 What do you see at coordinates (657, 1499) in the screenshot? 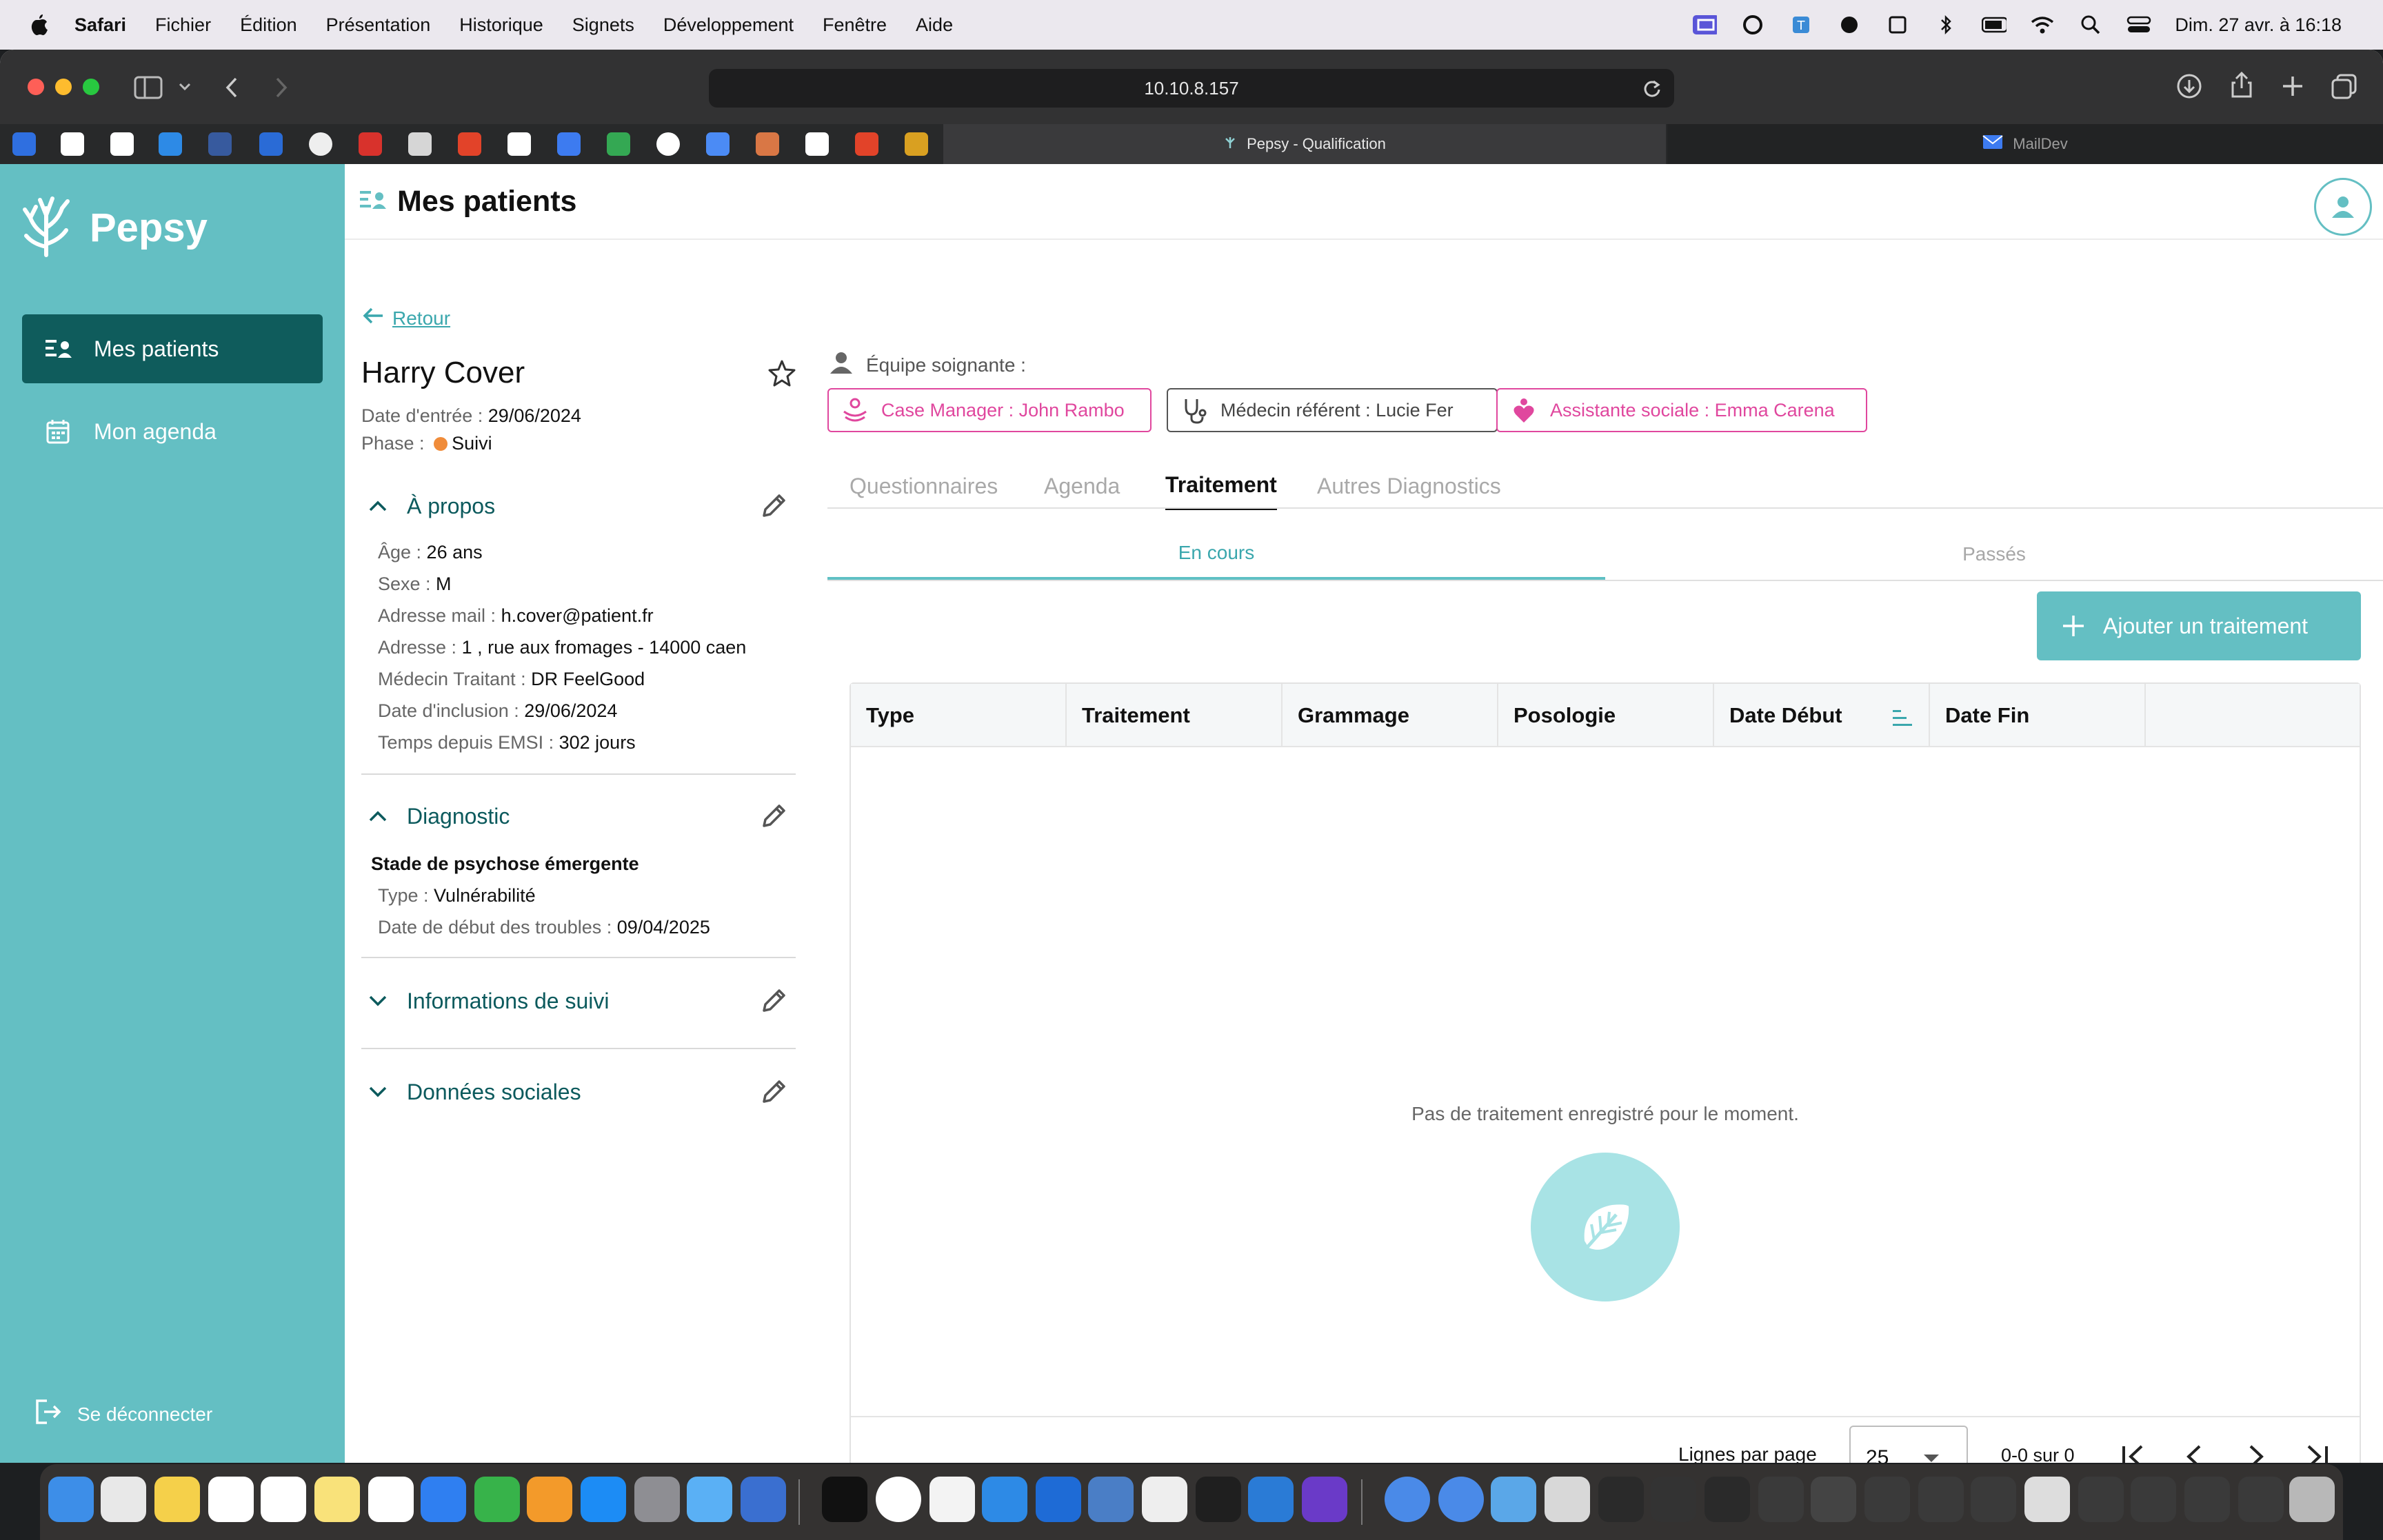
I see `dock-settings-icon` at bounding box center [657, 1499].